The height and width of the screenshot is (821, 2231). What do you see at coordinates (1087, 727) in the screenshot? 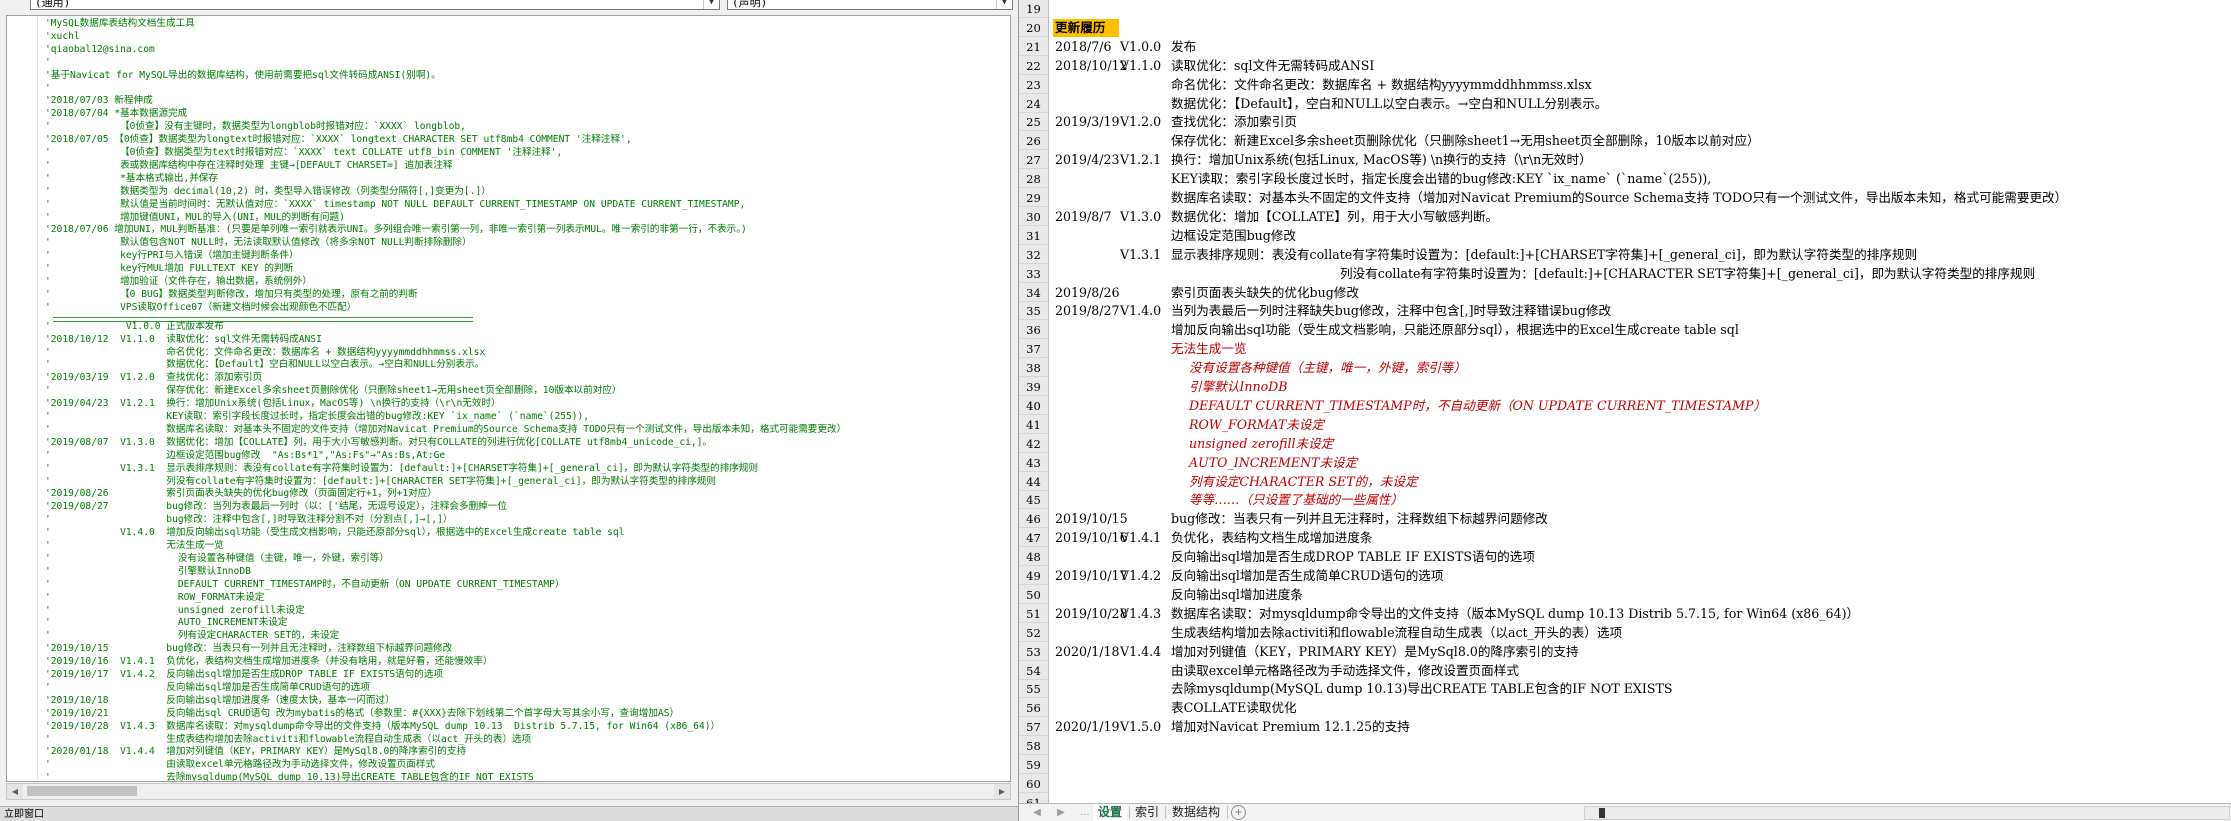
I see `date-cell: 2020/1/19` at bounding box center [1087, 727].